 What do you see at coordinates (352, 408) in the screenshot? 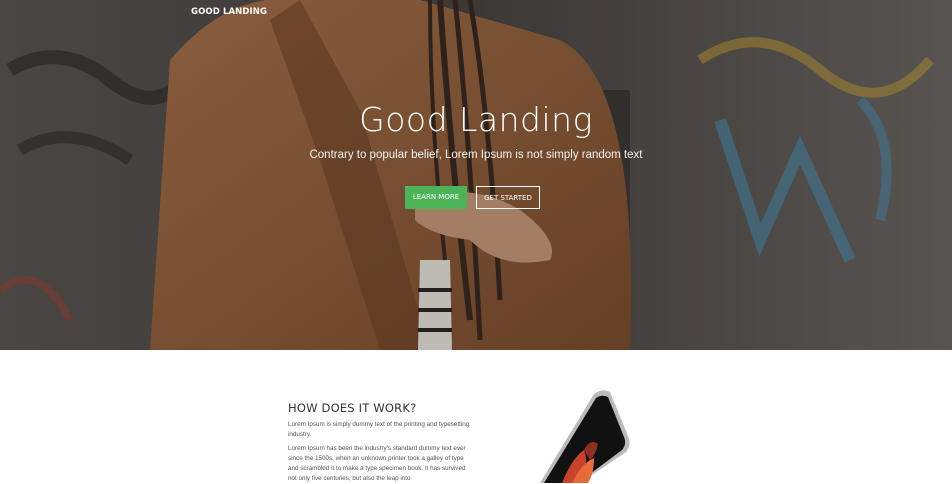
I see `section-title: HOW DOES IT WORK?` at bounding box center [352, 408].